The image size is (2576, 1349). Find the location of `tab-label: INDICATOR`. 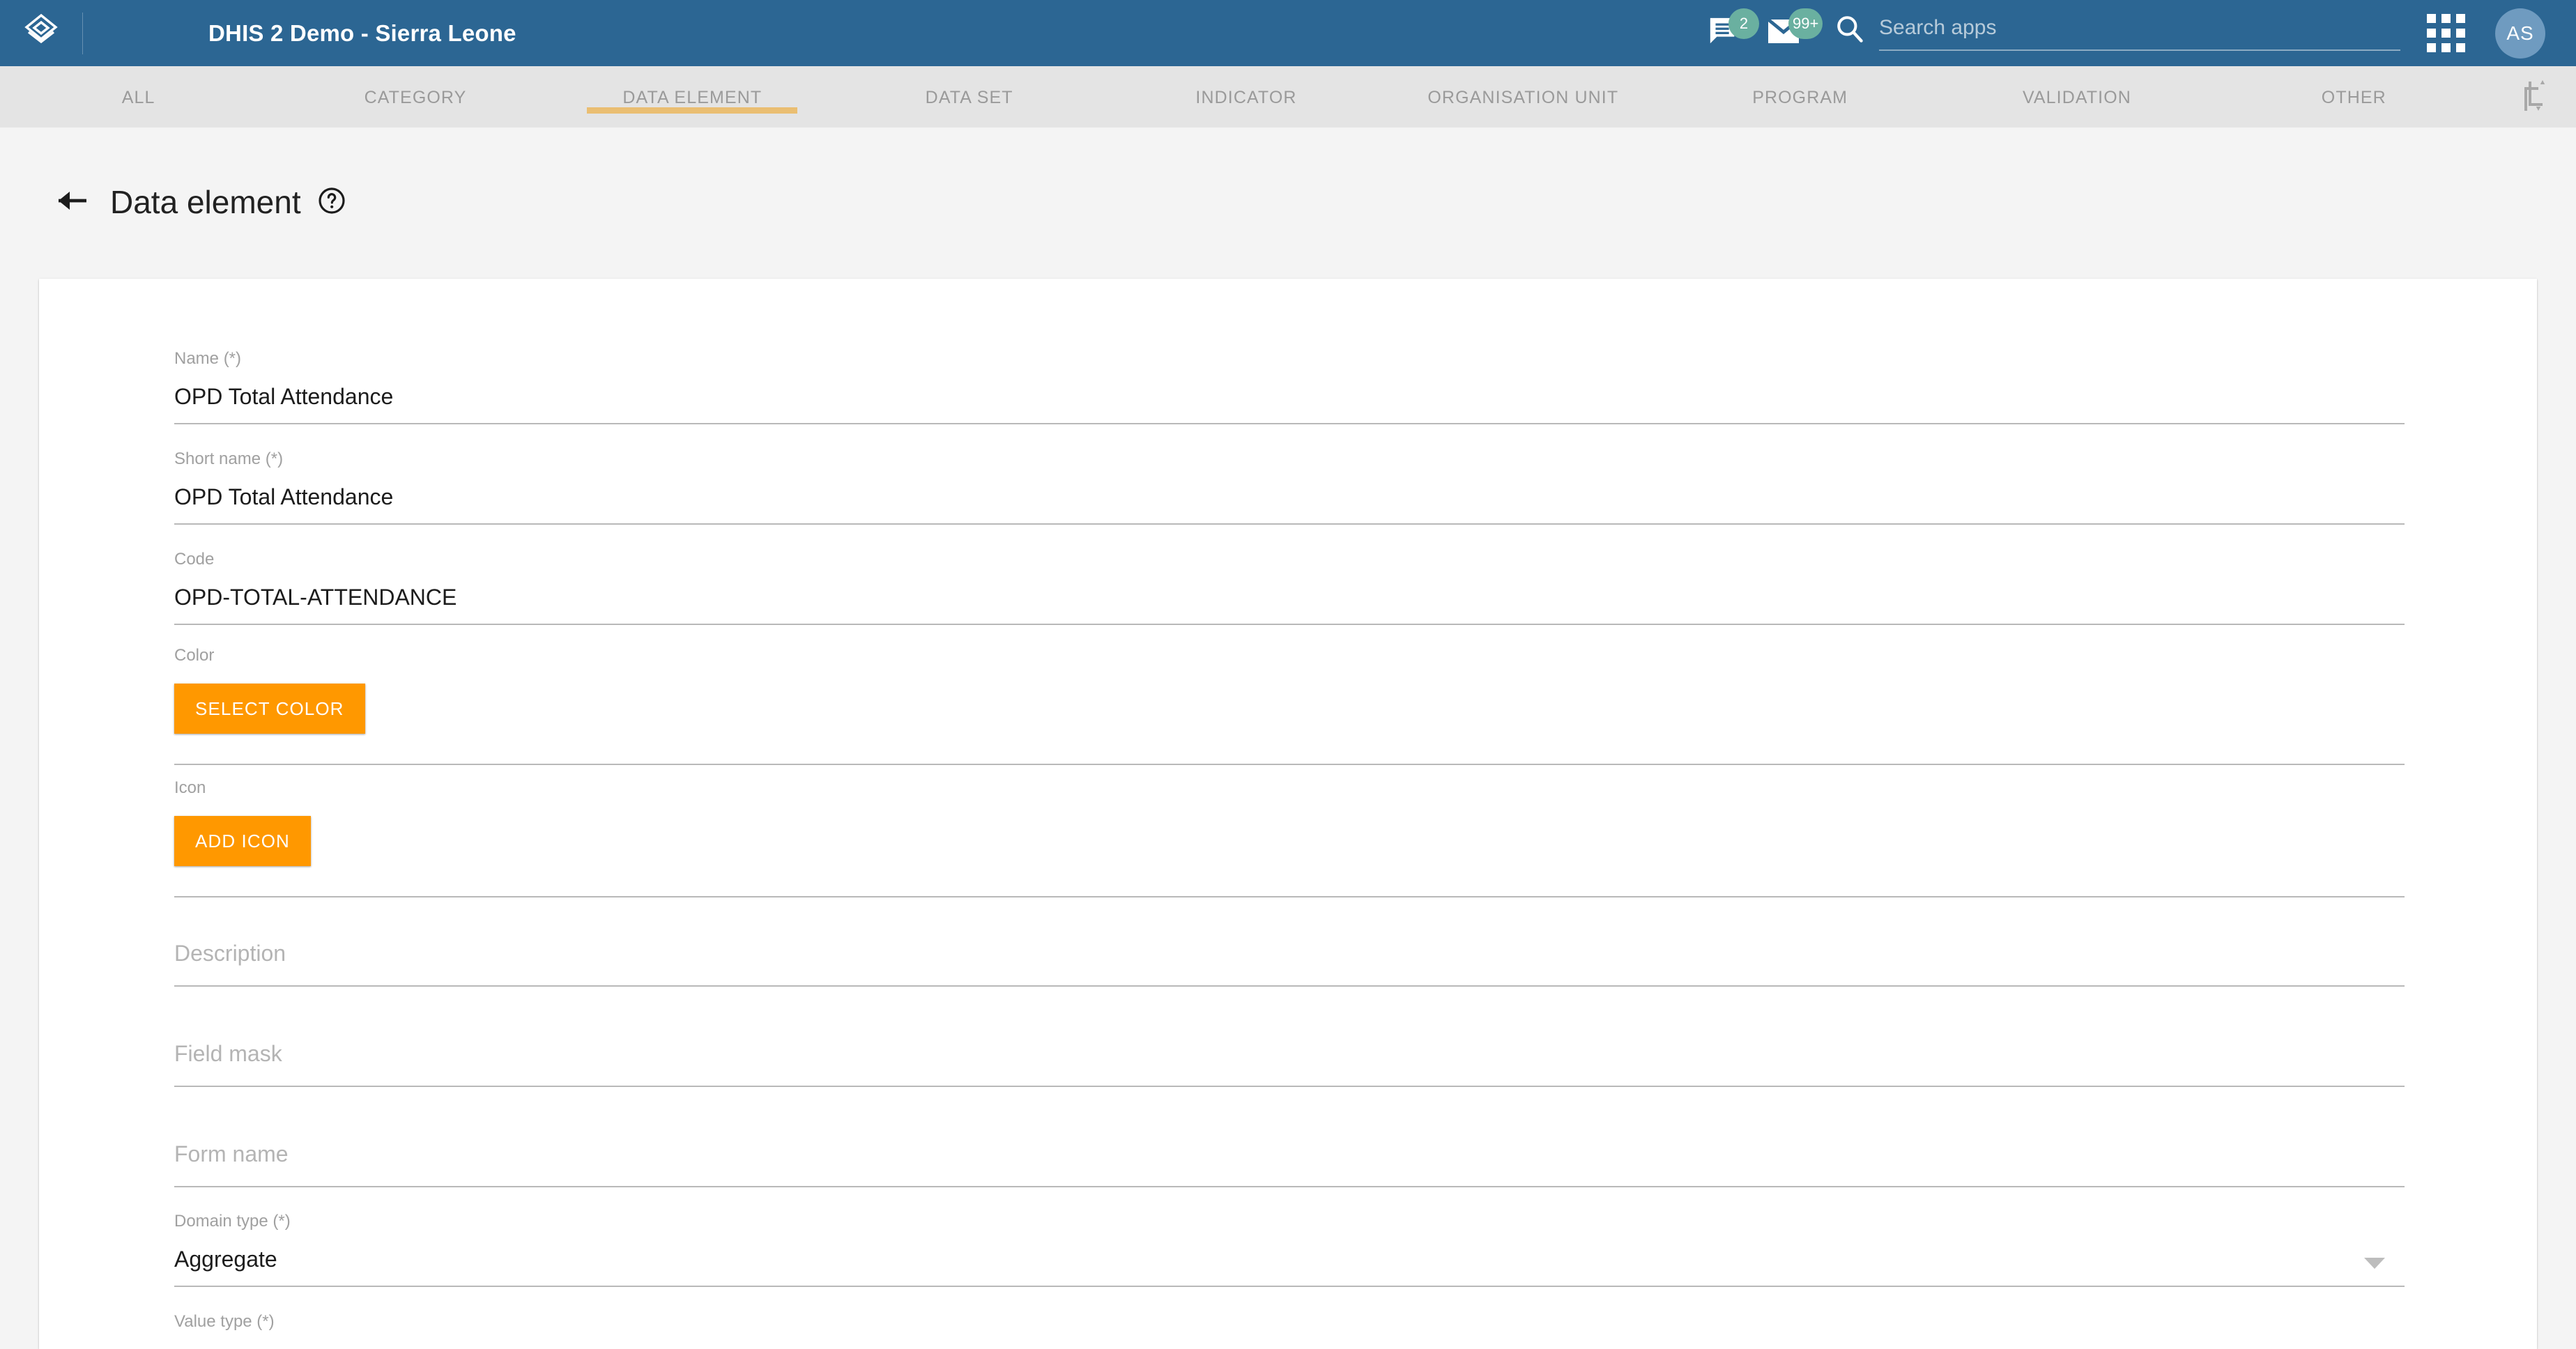

tab-label: INDICATOR is located at coordinates (1246, 97).